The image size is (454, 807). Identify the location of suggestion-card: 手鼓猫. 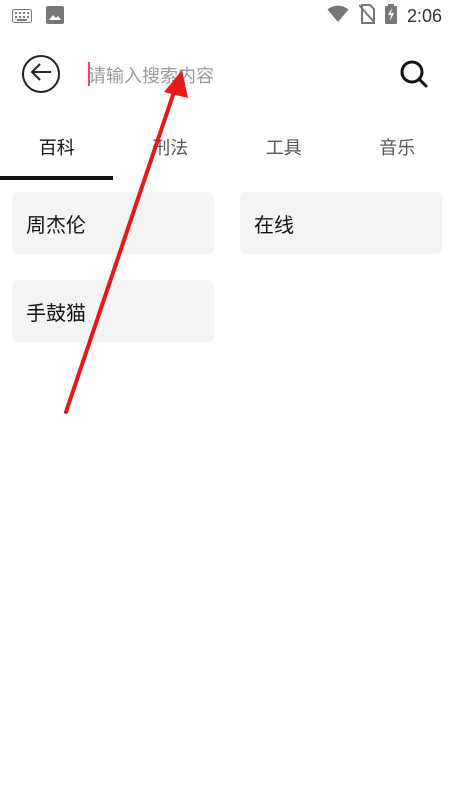
(113, 311).